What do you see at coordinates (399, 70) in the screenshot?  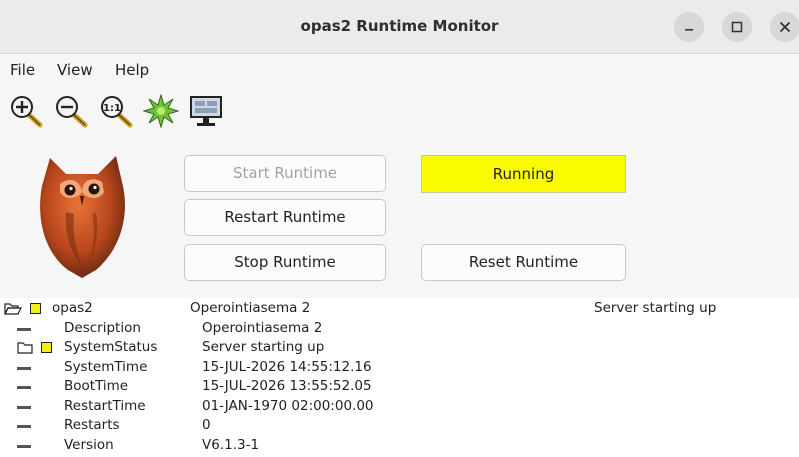 I see `menu-bar: File View Help` at bounding box center [399, 70].